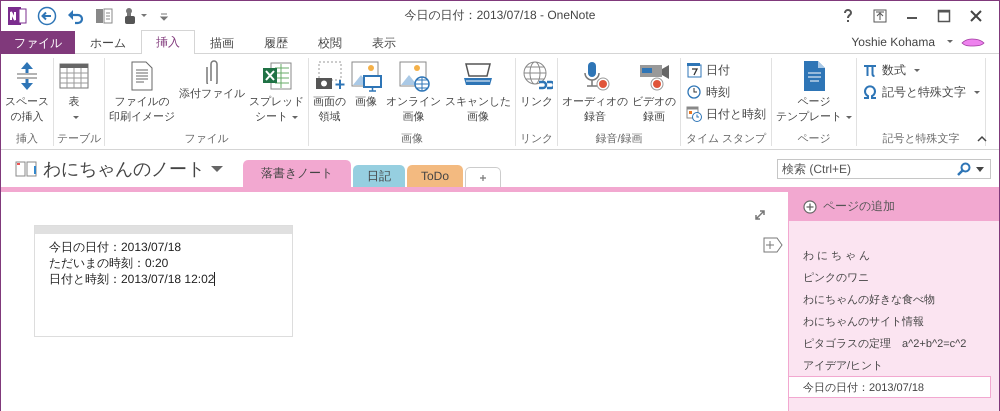 This screenshot has height=411, width=1000. What do you see at coordinates (276, 94) in the screenshot?
I see `ribbon-button: スプレッド シート` at bounding box center [276, 94].